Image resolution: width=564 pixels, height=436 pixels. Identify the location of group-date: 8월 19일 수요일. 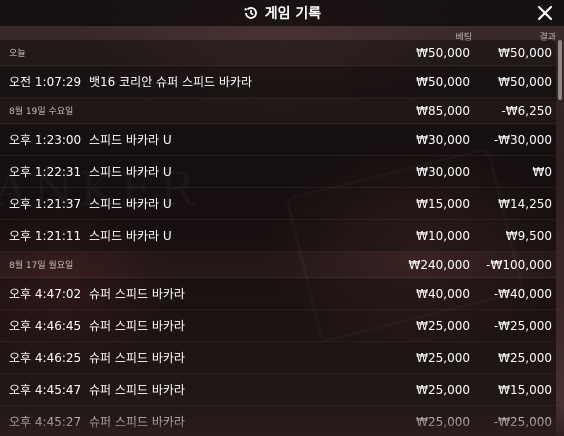
(41, 112).